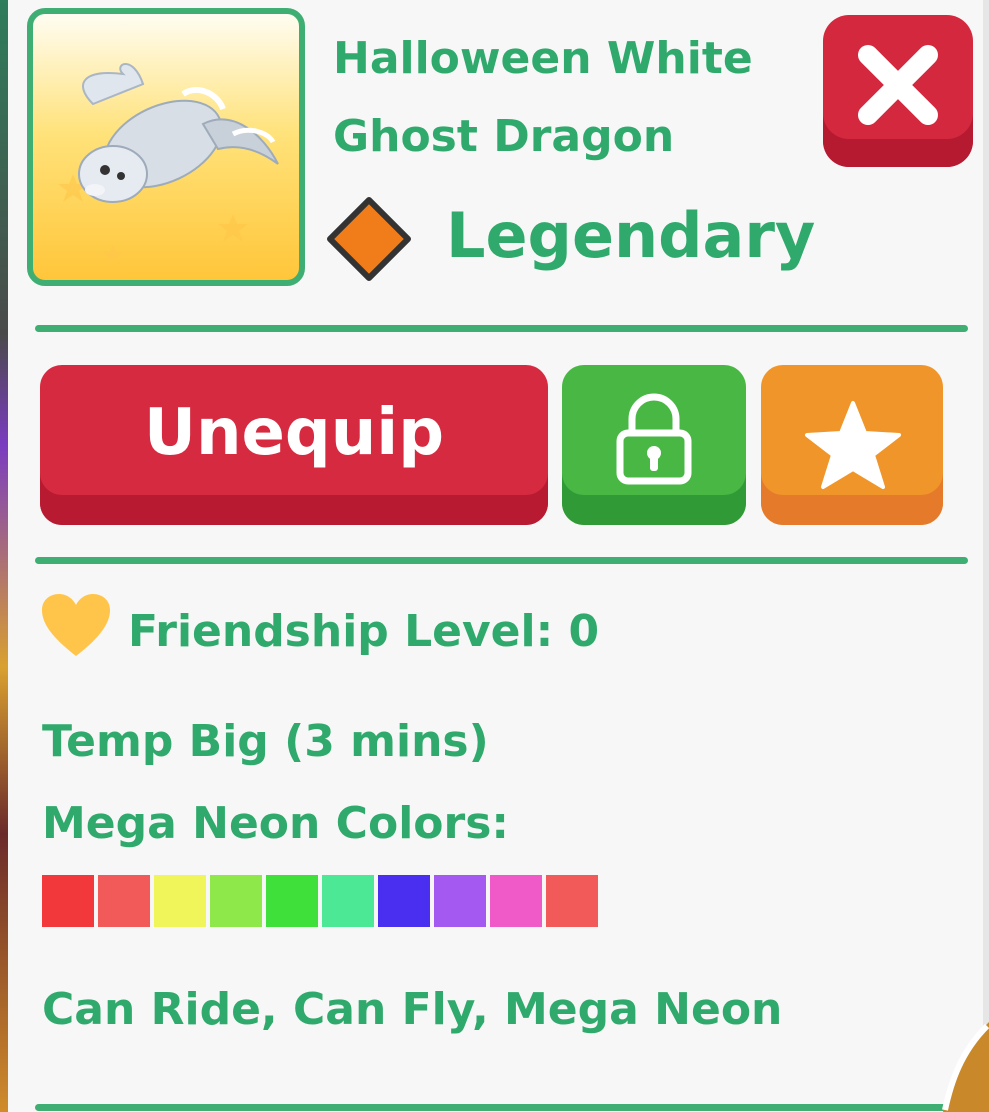 Image resolution: width=989 pixels, height=1112 pixels. I want to click on pet-name-line1: Halloween White, so click(543, 58).